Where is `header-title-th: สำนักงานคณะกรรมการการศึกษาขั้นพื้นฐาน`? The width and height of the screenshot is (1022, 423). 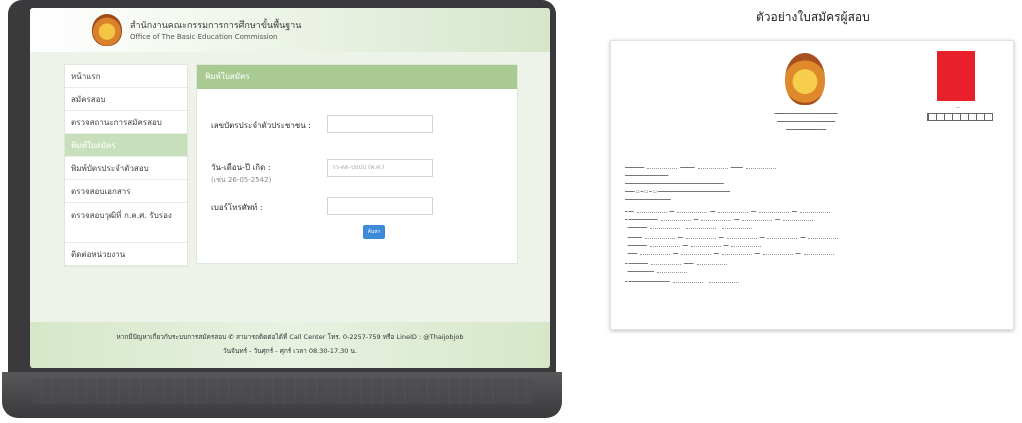 header-title-th: สำนักงานคณะกรรมการการศึกษาขั้นพื้นฐาน is located at coordinates (216, 26).